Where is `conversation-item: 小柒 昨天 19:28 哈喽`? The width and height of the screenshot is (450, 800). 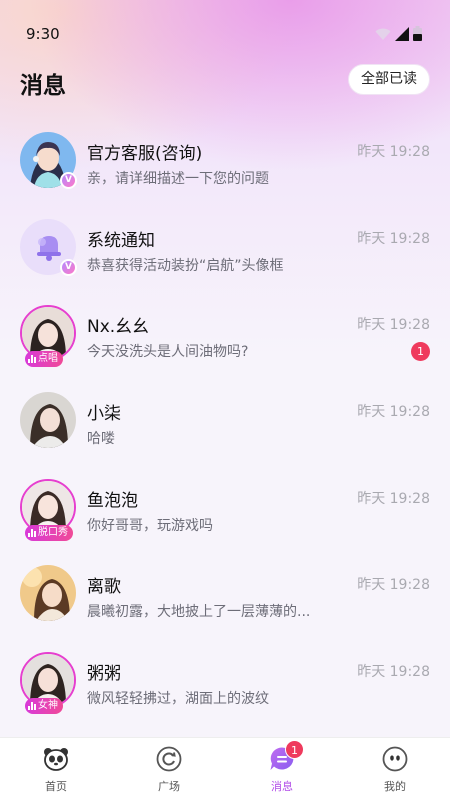 conversation-item: 小柒 昨天 19:28 哈喽 is located at coordinates (225, 421).